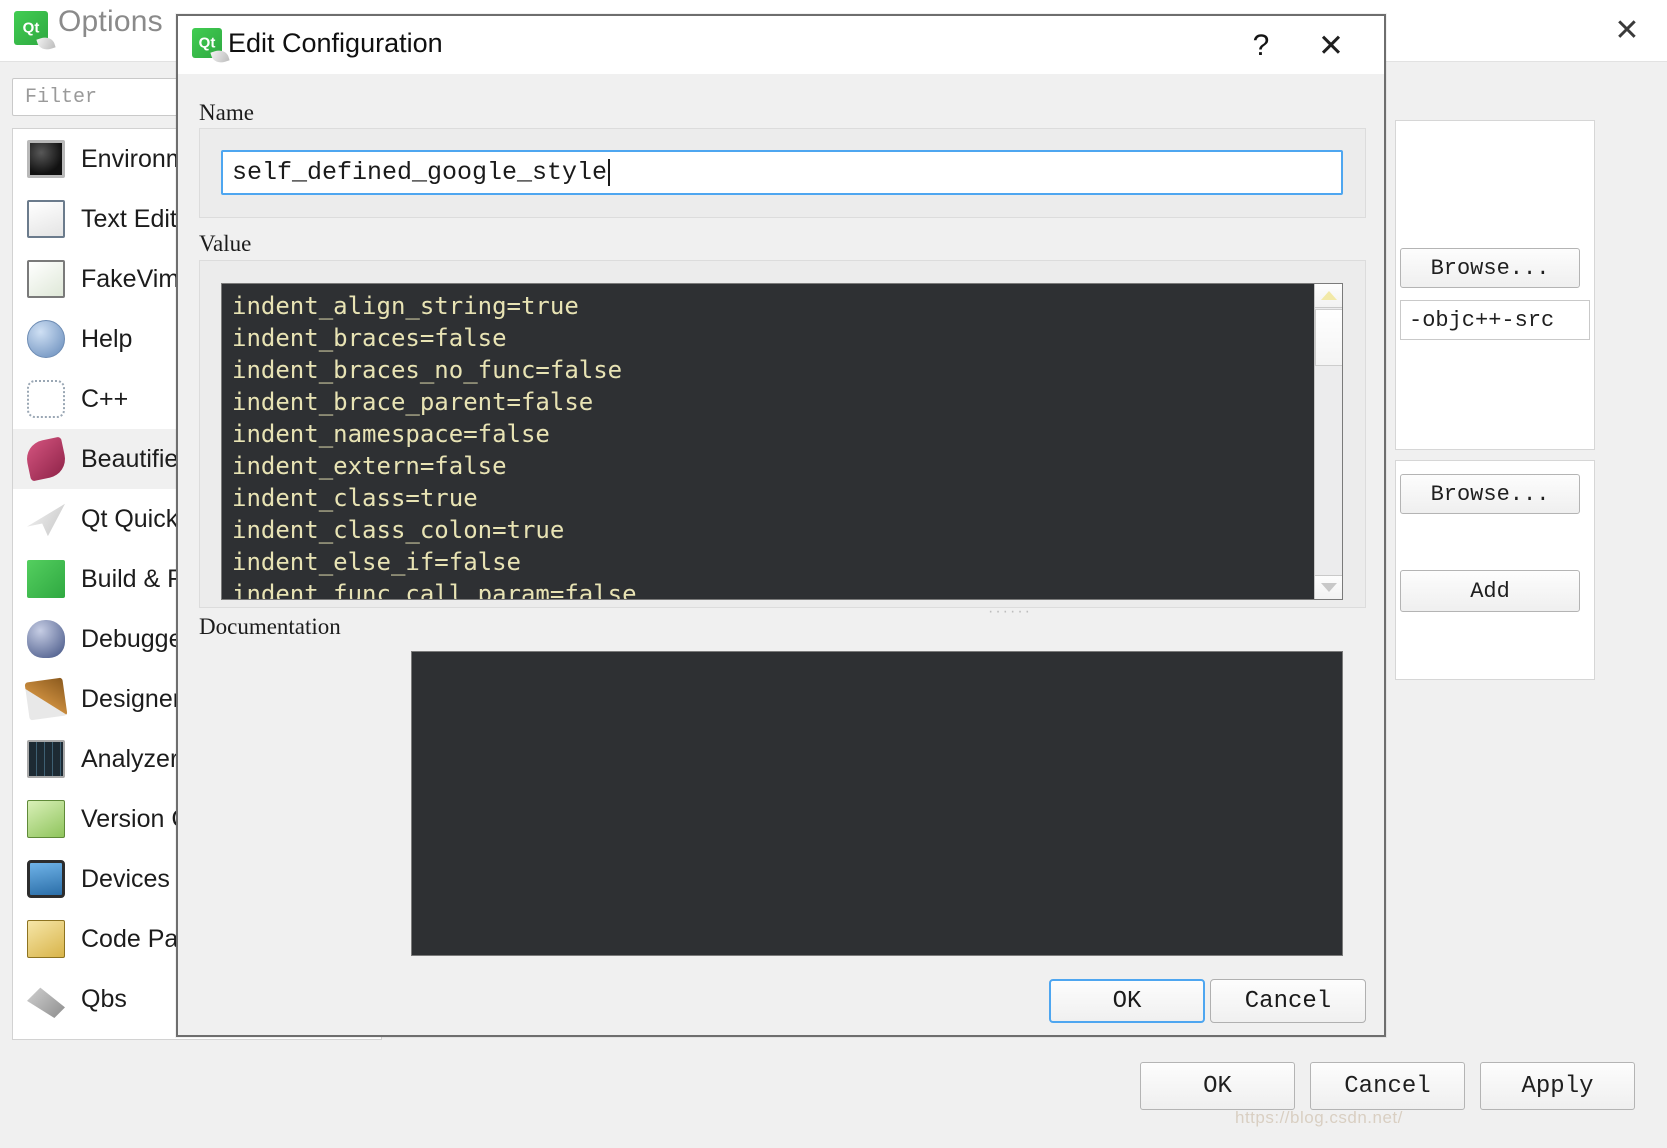  Describe the element at coordinates (46, 1002) in the screenshot. I see `qbs-icon` at that location.